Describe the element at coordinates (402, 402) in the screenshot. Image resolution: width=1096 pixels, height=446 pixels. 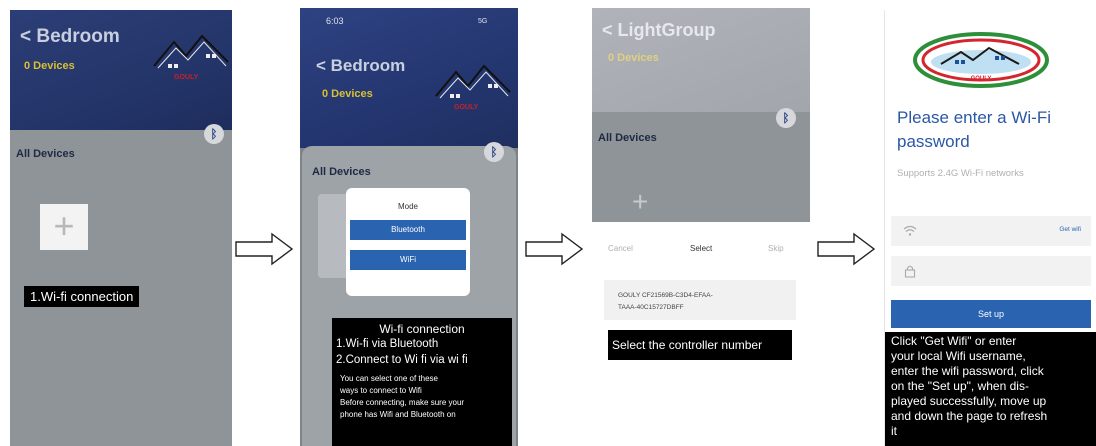
I see `info-small-line: Before connecting, make sure your` at that location.